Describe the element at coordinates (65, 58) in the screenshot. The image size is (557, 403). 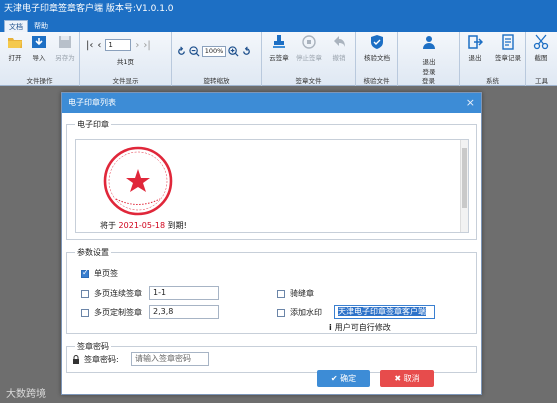
I see `save-as-label: 另存为` at that location.